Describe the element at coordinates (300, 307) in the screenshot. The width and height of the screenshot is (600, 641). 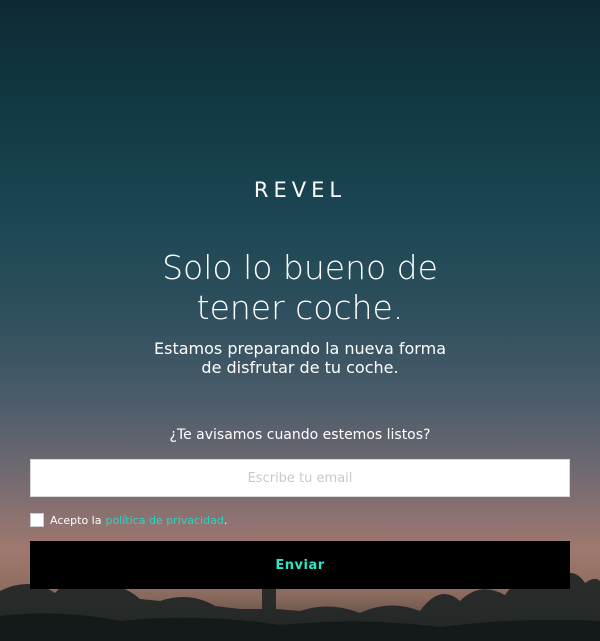
I see `headline-line-2: tener coche.` at that location.